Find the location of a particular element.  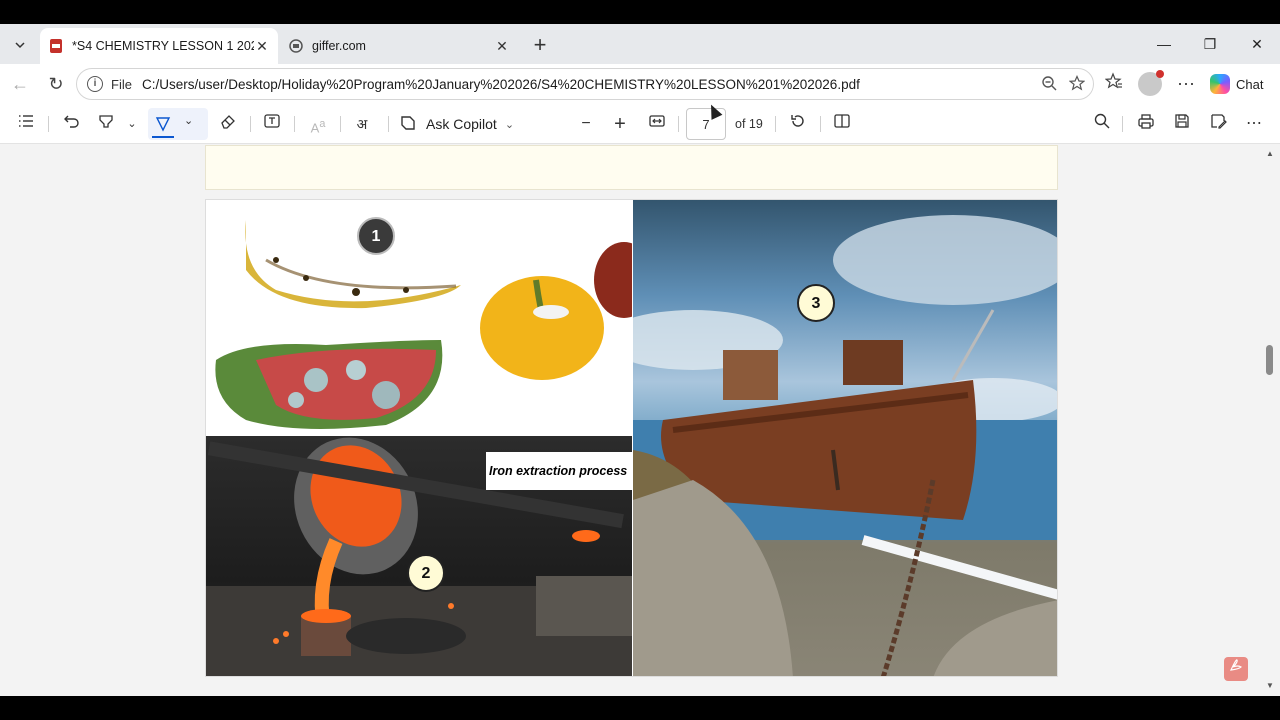

zoom-out-button: − is located at coordinates (586, 124).